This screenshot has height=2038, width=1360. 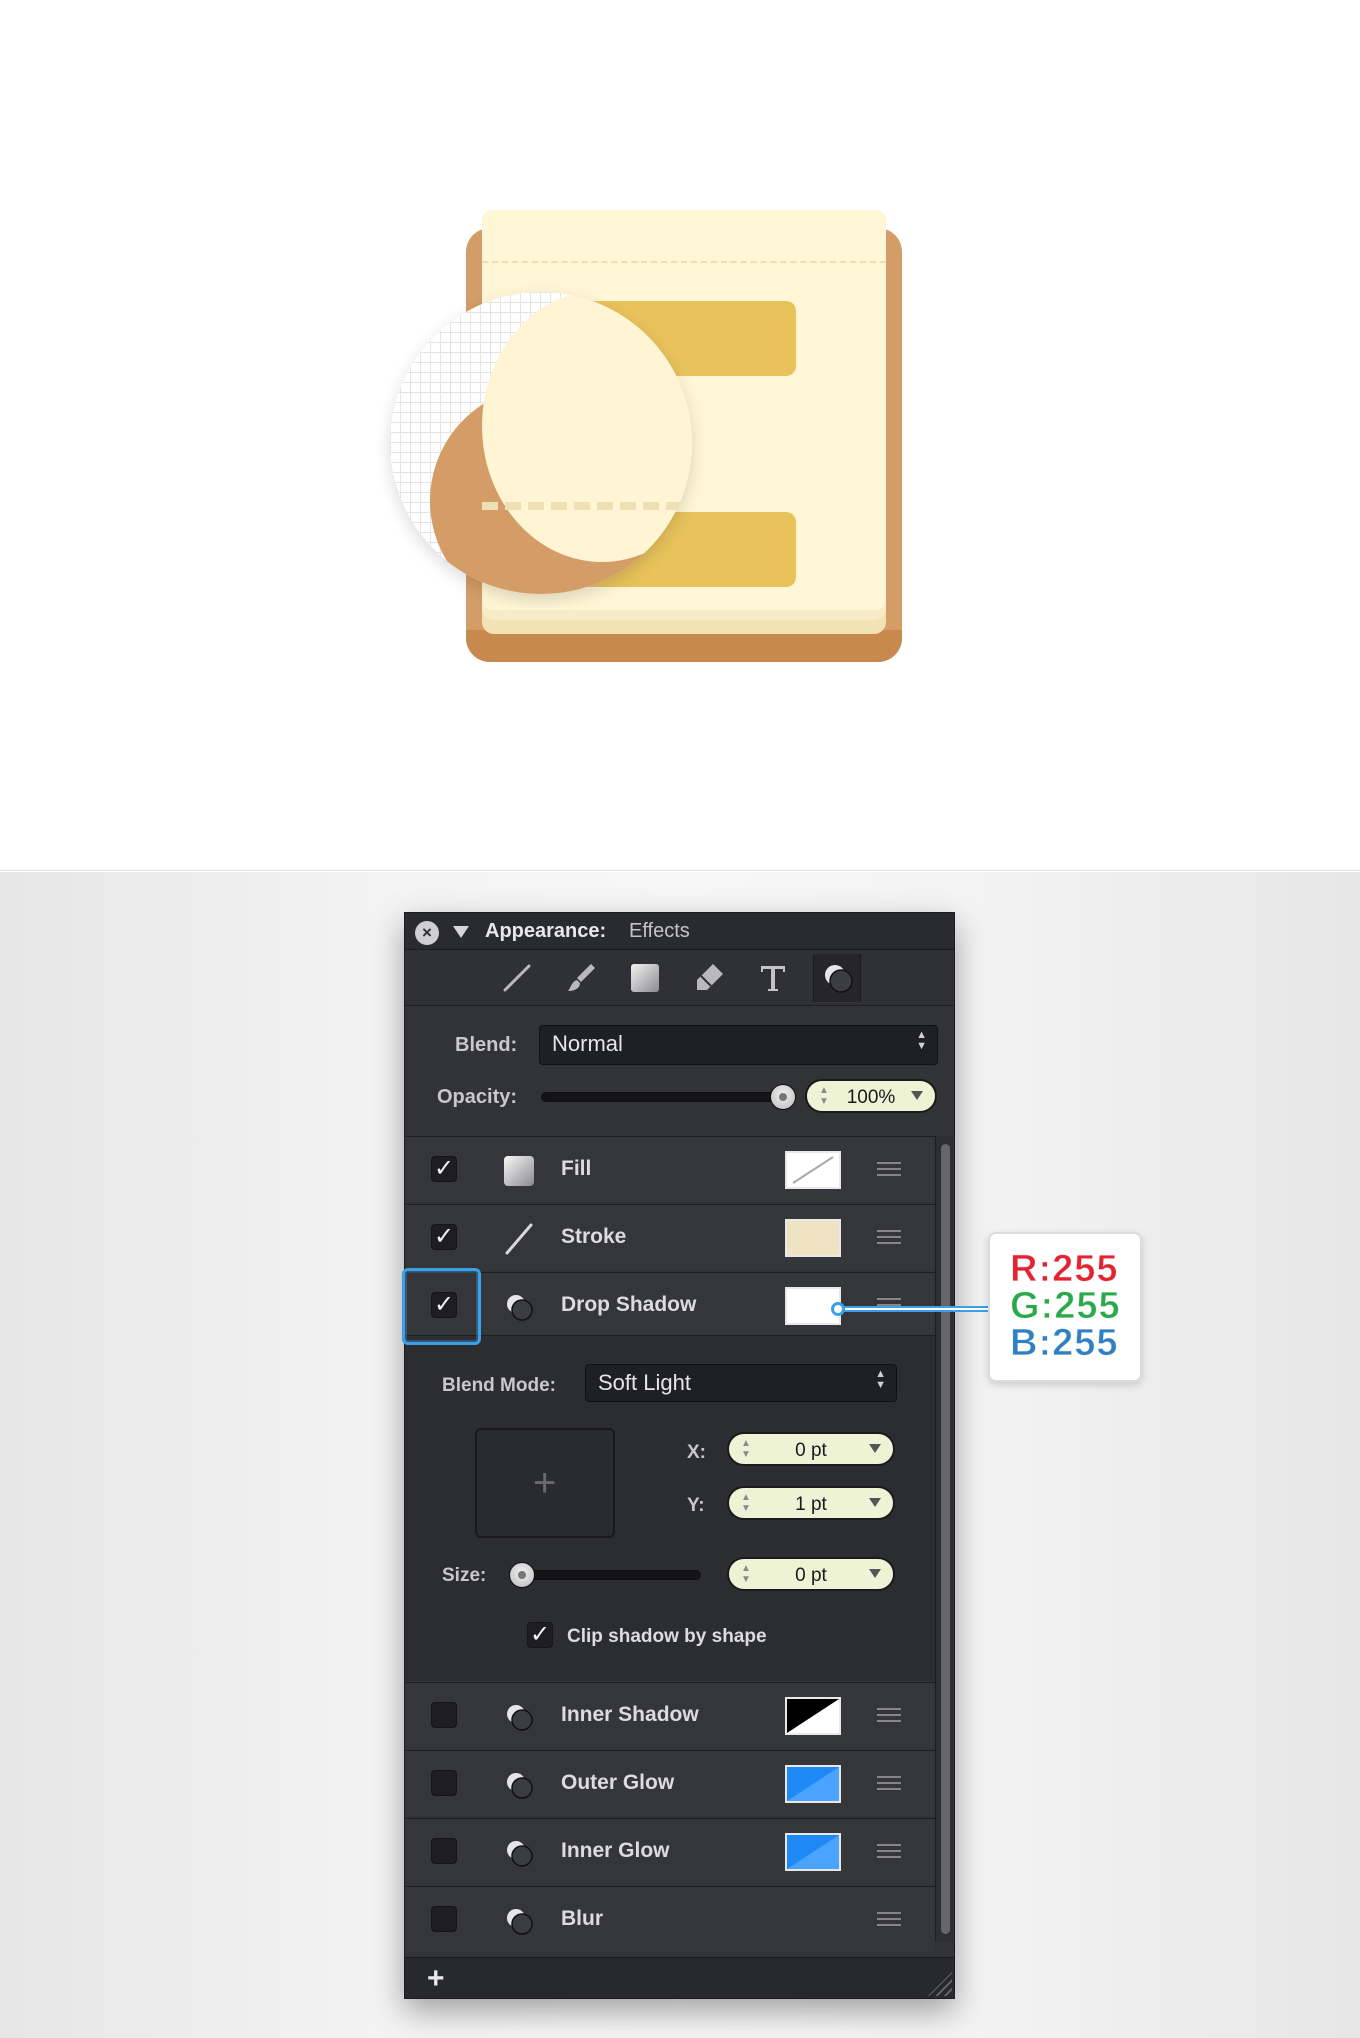 What do you see at coordinates (662, 1097) in the screenshot?
I see `opacity-slider` at bounding box center [662, 1097].